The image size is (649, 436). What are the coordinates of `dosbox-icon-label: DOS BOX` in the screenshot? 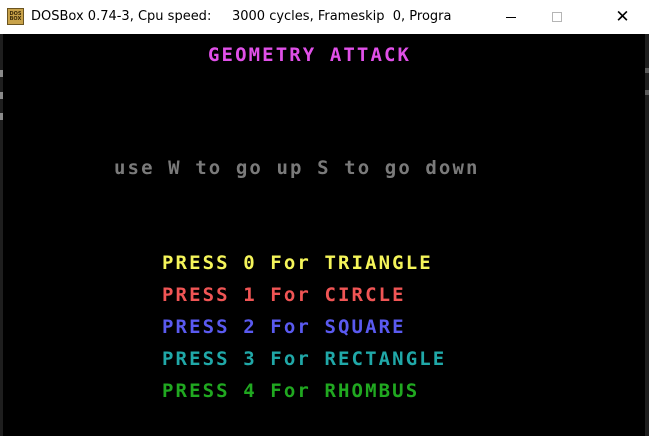 It's located at (15, 16).